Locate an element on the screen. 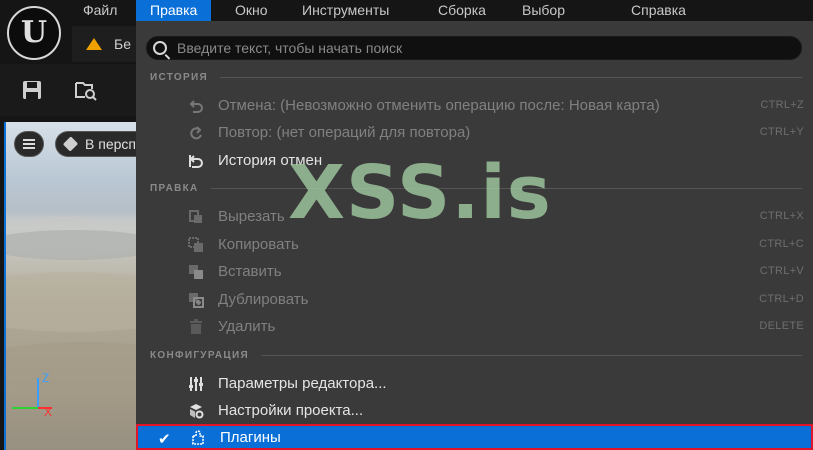 The height and width of the screenshot is (450, 813). shortcut-label: CTRL+V is located at coordinates (781, 271).